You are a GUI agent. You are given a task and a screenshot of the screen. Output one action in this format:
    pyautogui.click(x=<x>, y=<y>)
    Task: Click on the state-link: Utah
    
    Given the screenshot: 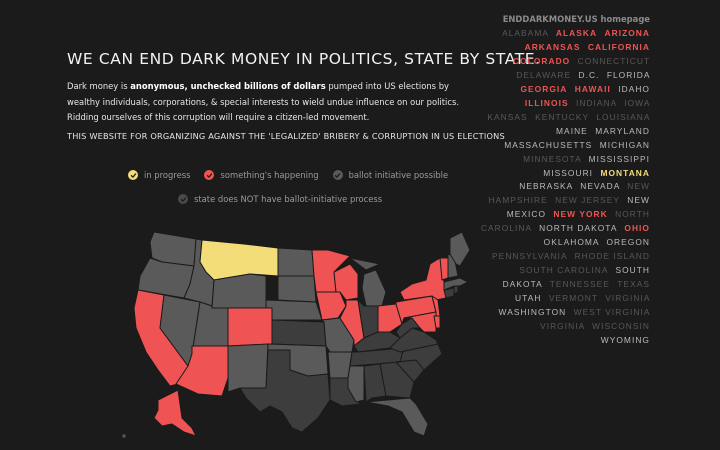 What is the action you would take?
    pyautogui.click(x=528, y=298)
    